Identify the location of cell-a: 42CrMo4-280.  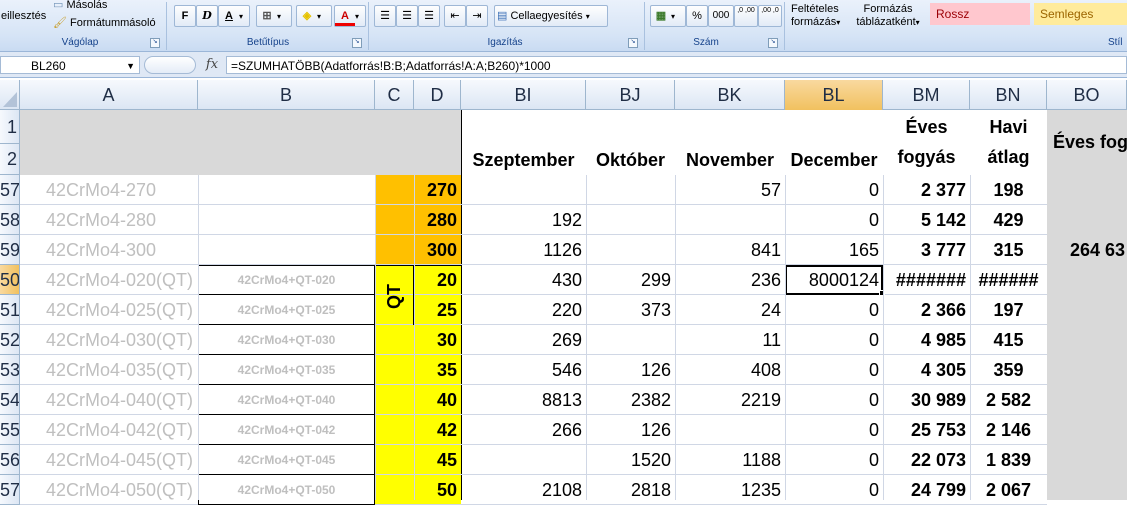
(109, 220).